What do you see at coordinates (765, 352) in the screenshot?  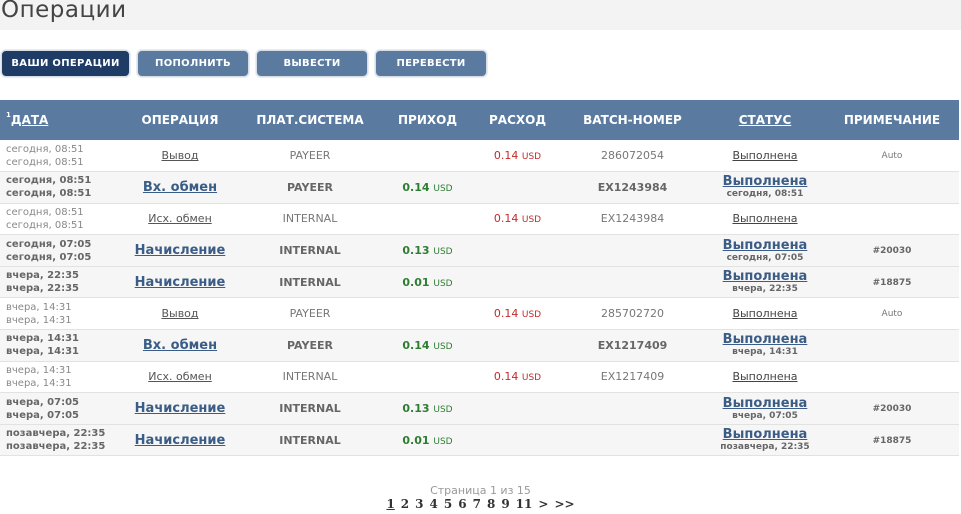 I see `status-time: вчера, 14:31` at bounding box center [765, 352].